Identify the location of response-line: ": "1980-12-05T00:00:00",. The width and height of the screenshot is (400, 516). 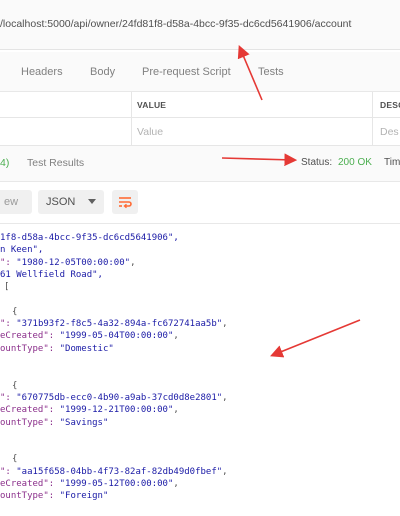
(67, 263).